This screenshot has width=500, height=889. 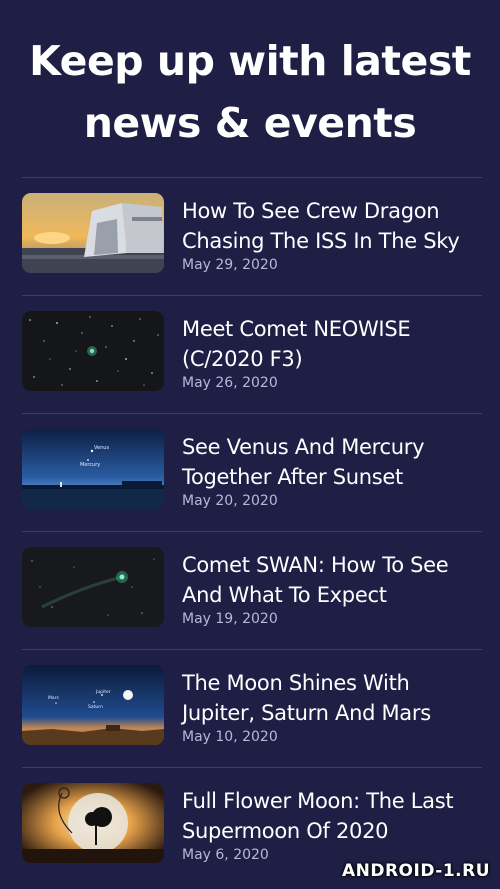 What do you see at coordinates (93, 469) in the screenshot?
I see `news-thumbnail-venus-mercury: Venus Mercury` at bounding box center [93, 469].